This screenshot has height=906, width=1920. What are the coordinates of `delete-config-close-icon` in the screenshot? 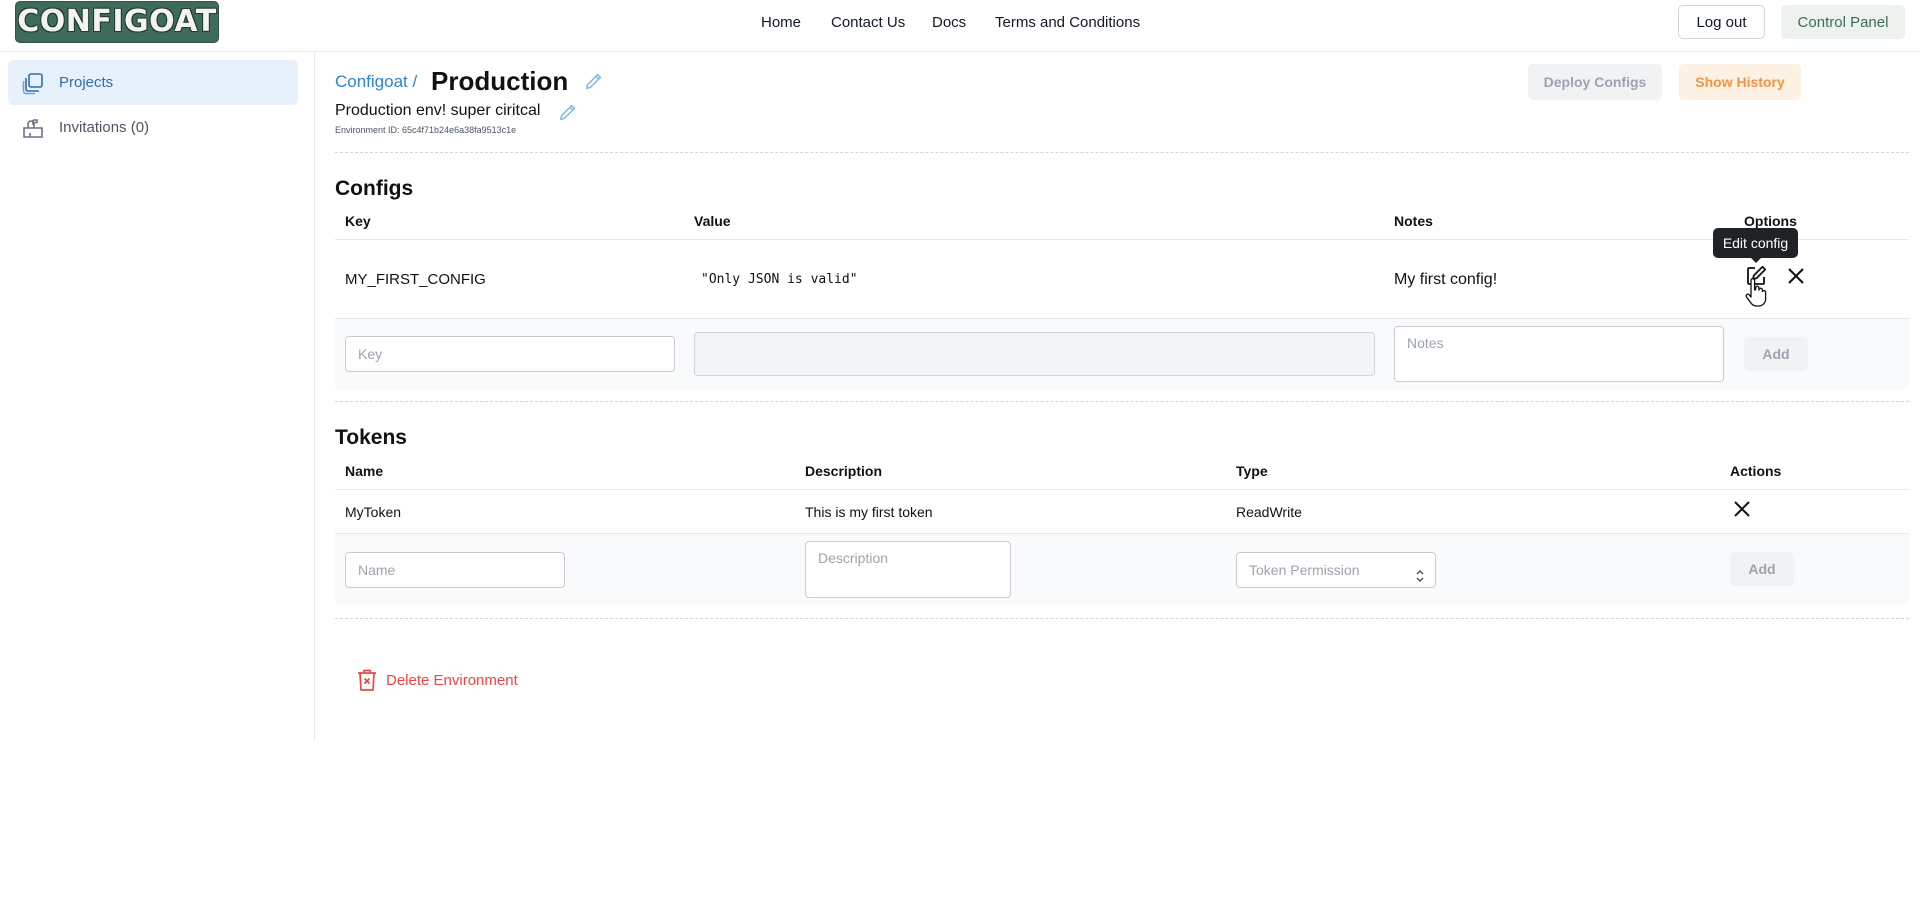 It's located at (1796, 276).